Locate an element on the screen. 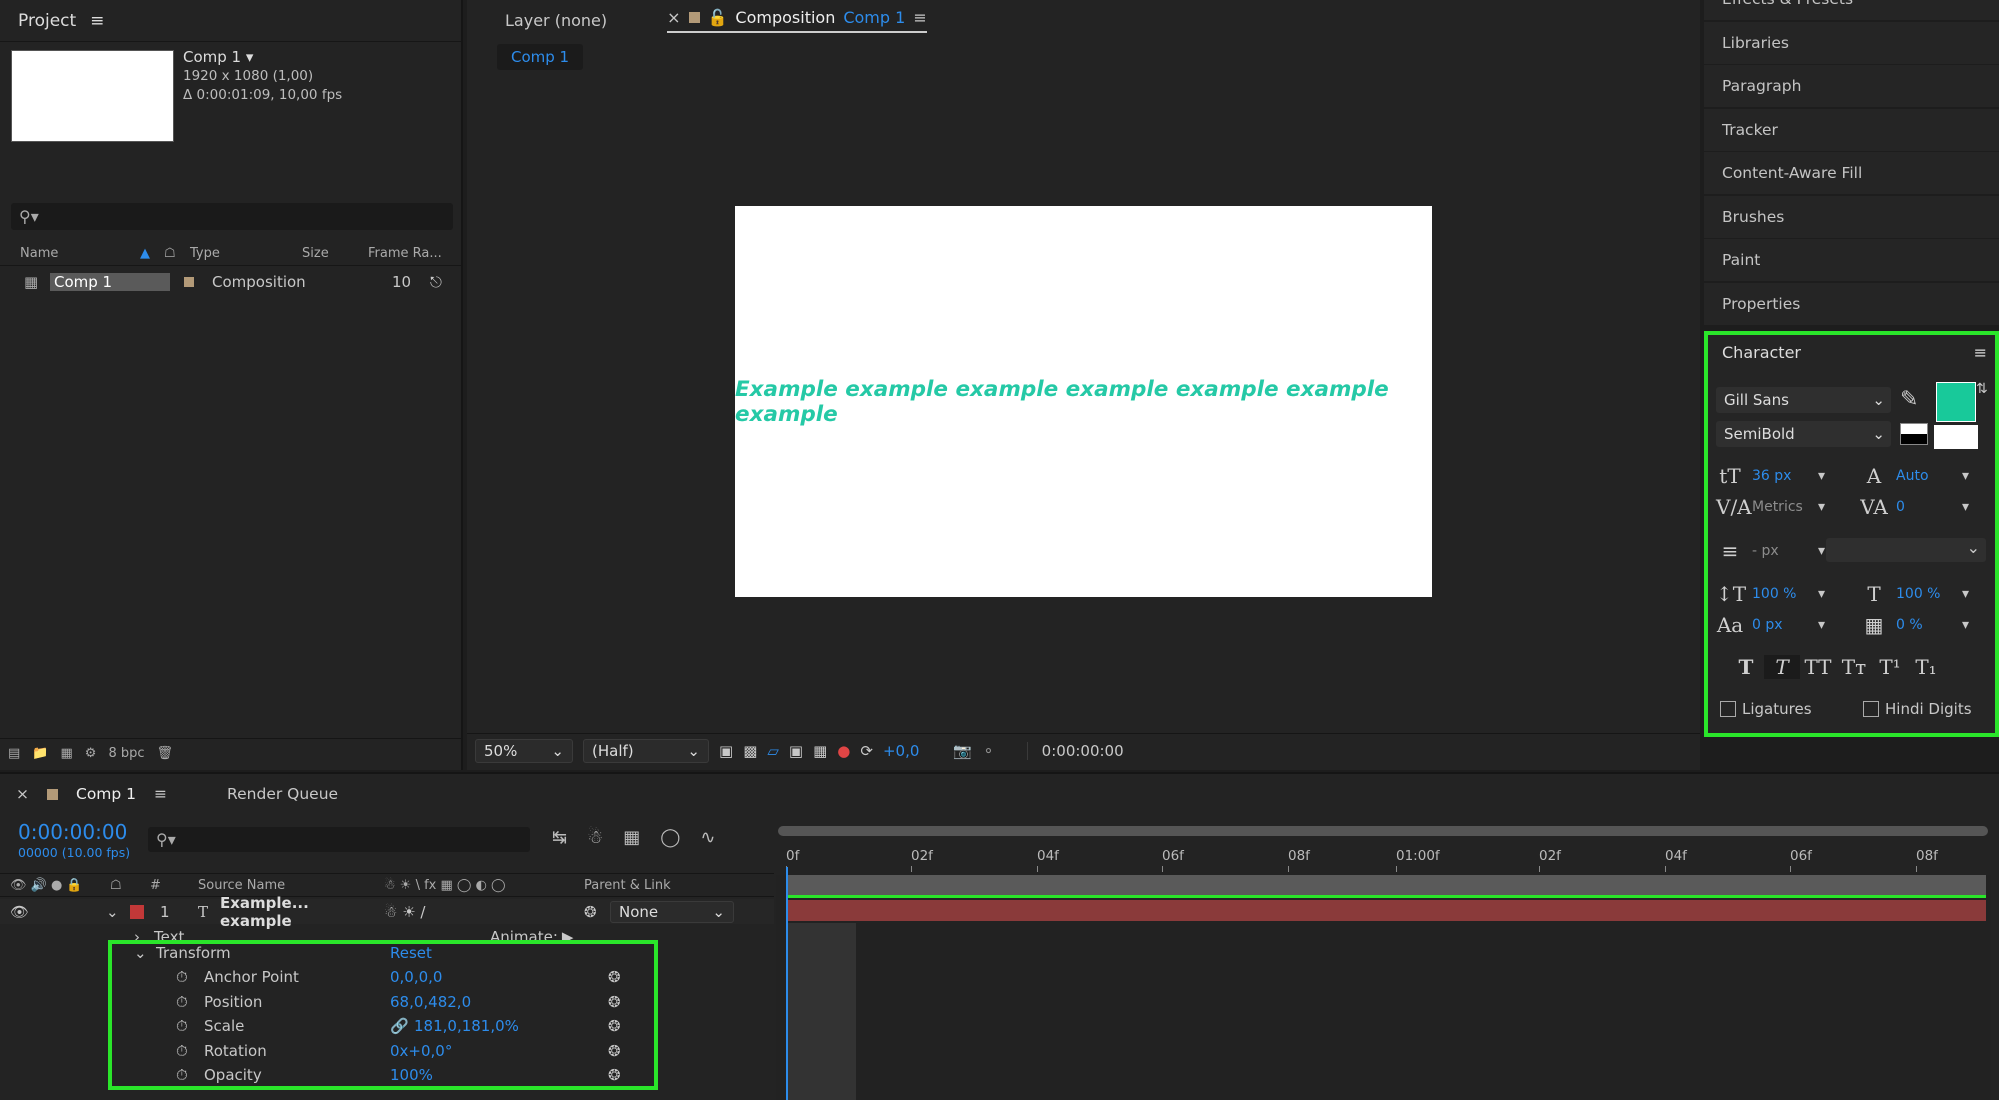 The height and width of the screenshot is (1100, 1999). work-area-bar is located at coordinates (1383, 831).